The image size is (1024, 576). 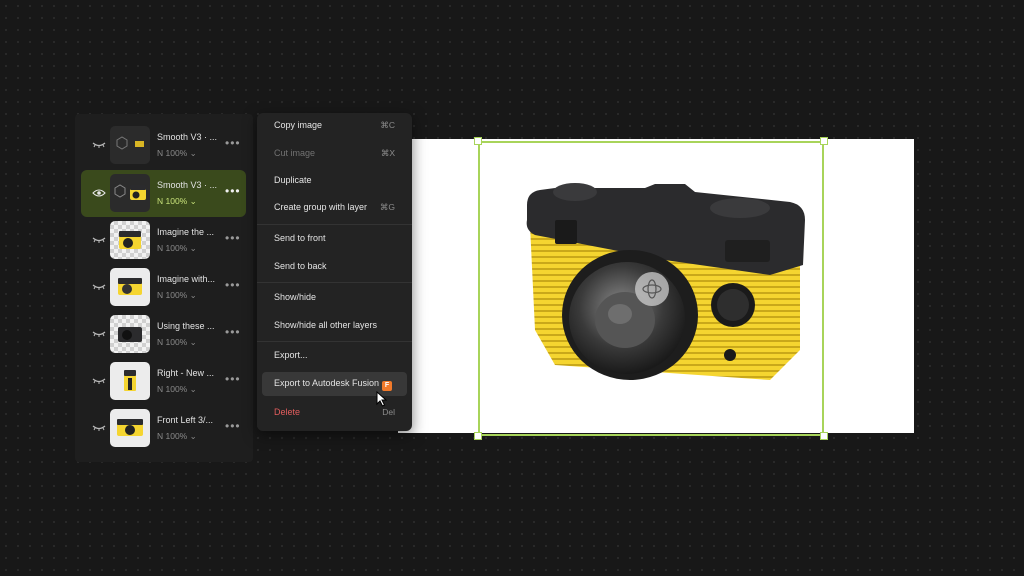 What do you see at coordinates (163, 193) in the screenshot?
I see `layer-row-selected: Smooth V3 · ... N 100% ⌄ •••` at bounding box center [163, 193].